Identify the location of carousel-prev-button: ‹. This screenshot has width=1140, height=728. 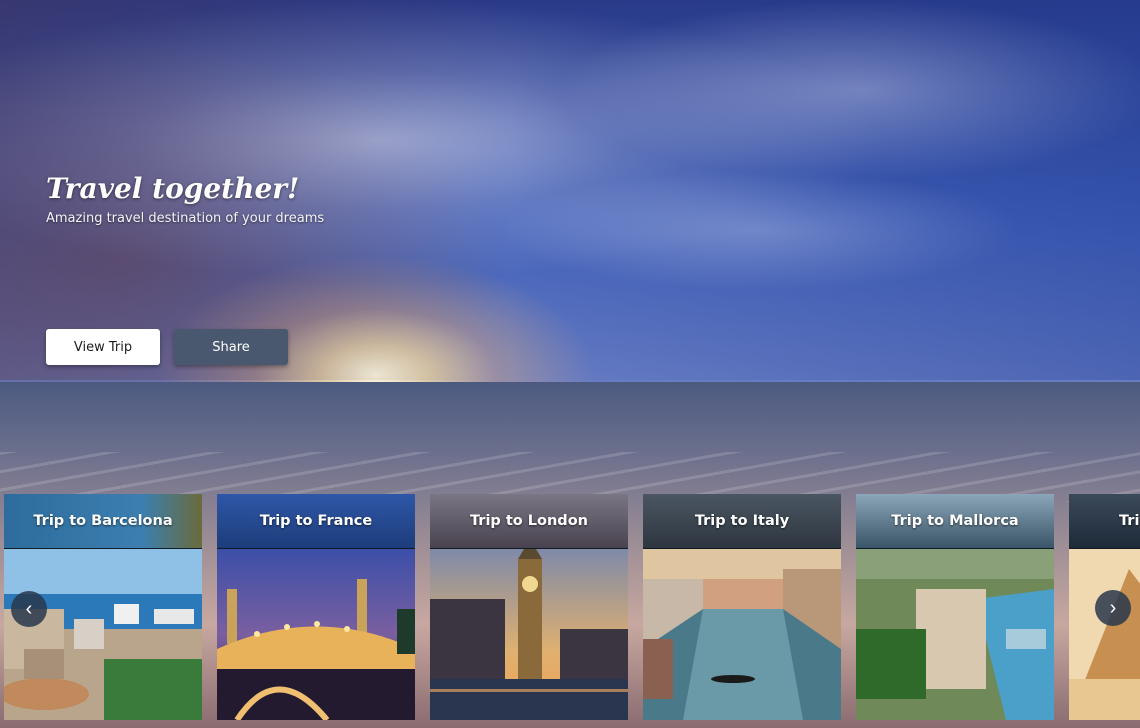
(29, 609).